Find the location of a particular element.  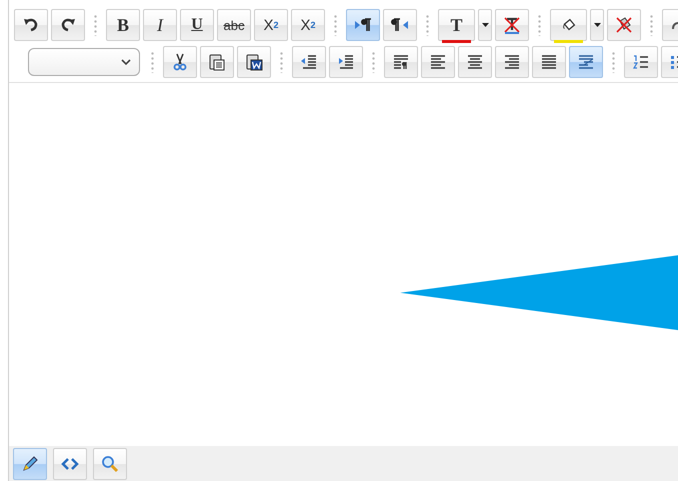

magnifier-icon is located at coordinates (110, 464).